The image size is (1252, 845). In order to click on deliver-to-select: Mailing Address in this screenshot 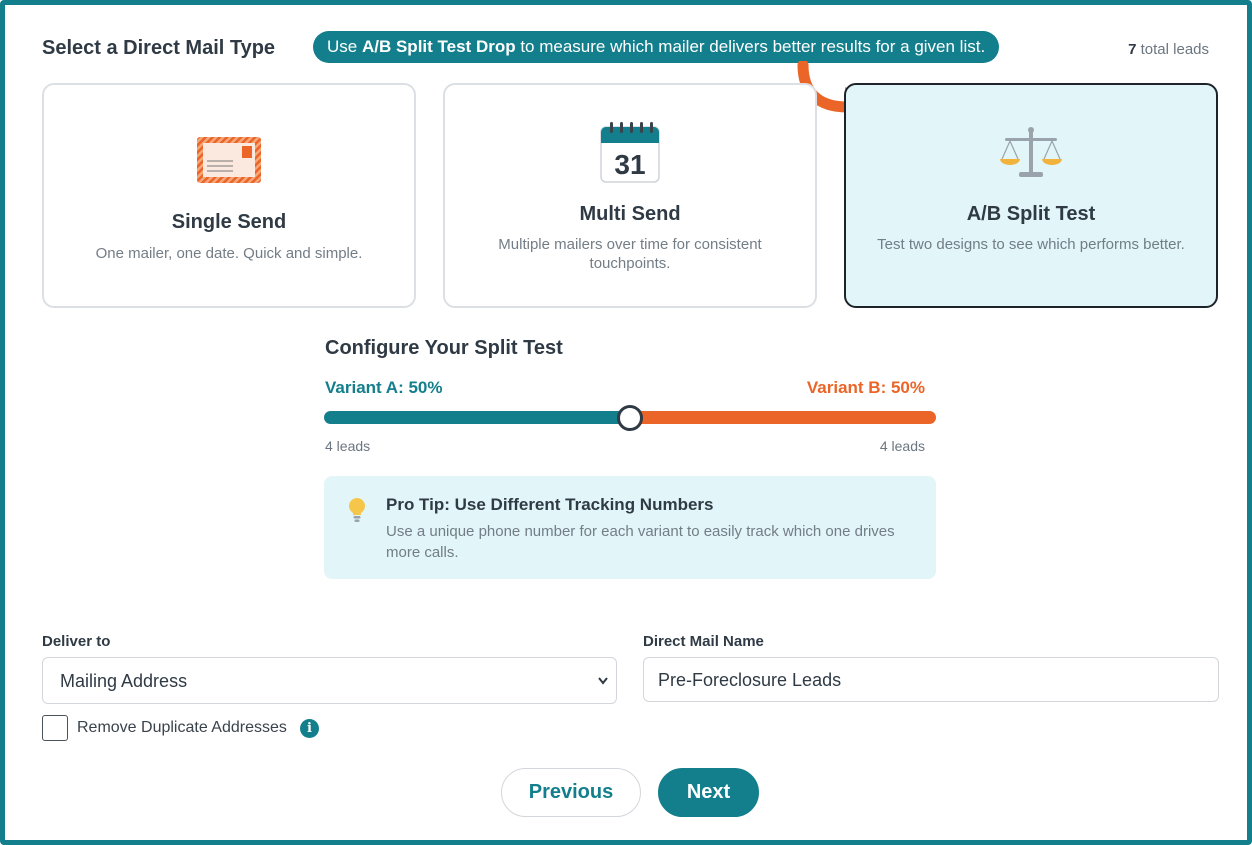, I will do `click(329, 680)`.